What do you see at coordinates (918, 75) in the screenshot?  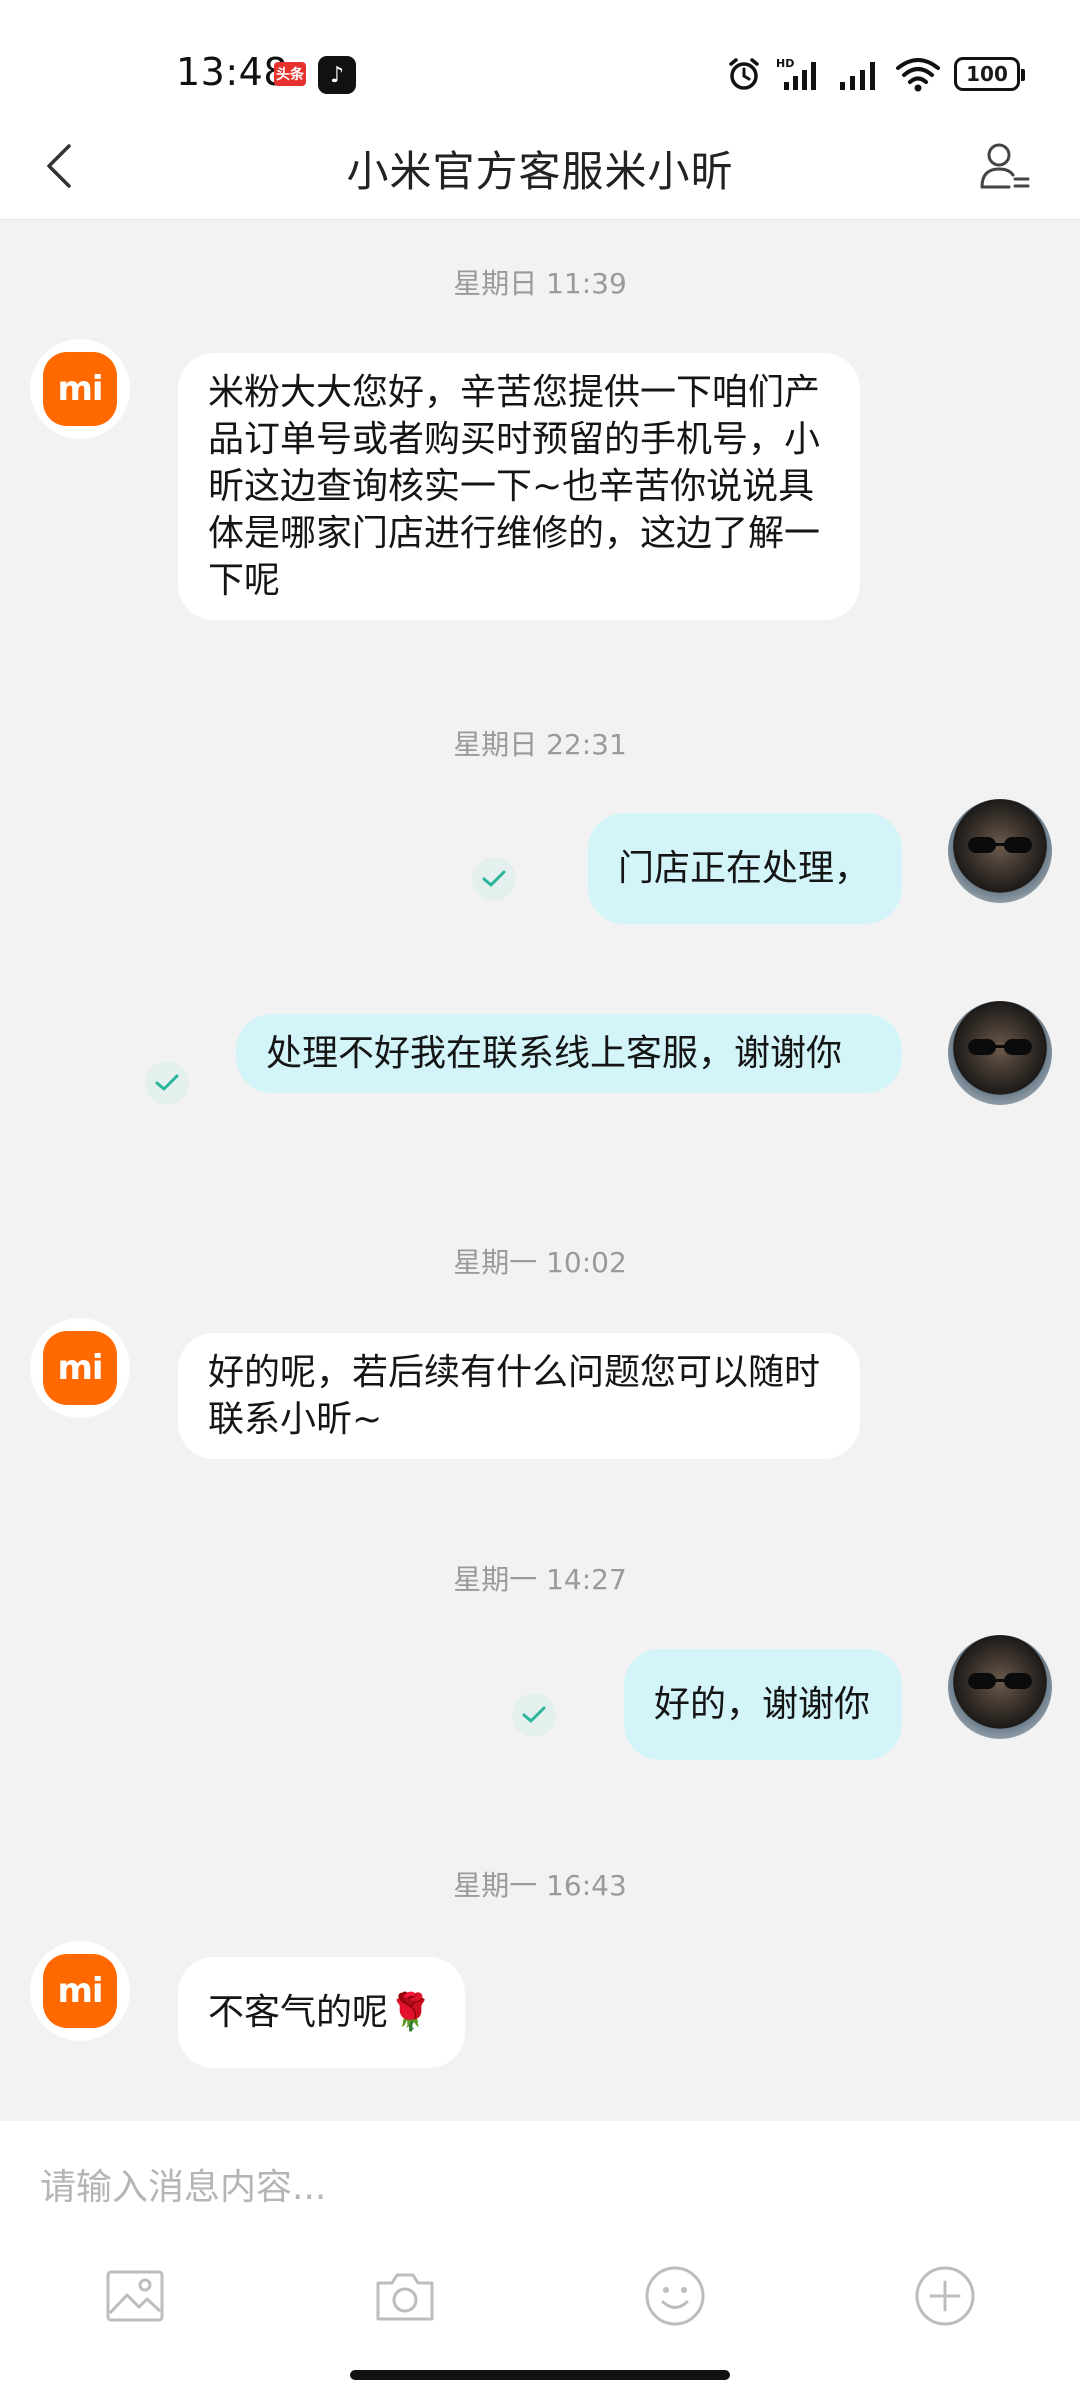 I see `wifi-icon` at bounding box center [918, 75].